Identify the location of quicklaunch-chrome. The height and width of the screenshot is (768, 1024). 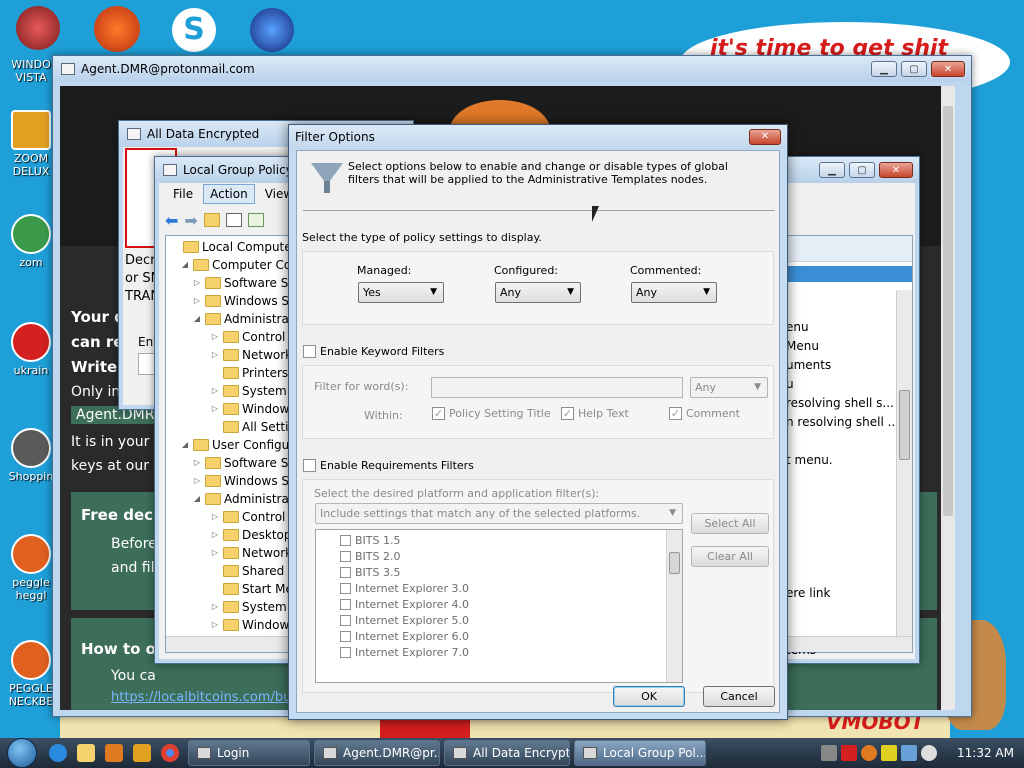
(170, 753).